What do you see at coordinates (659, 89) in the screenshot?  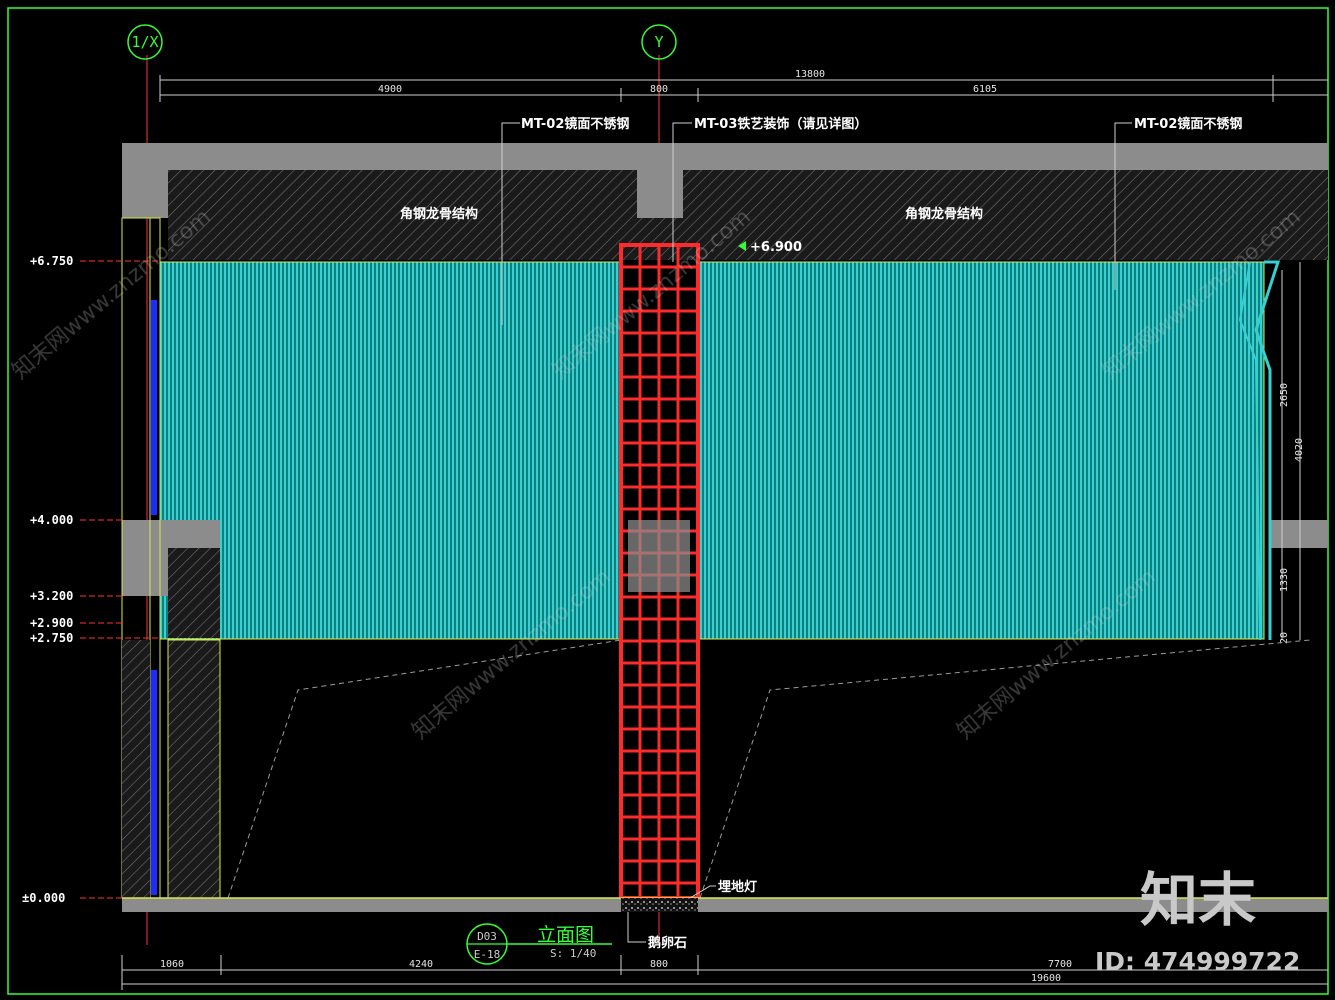 I see `dim-top-2: 800` at bounding box center [659, 89].